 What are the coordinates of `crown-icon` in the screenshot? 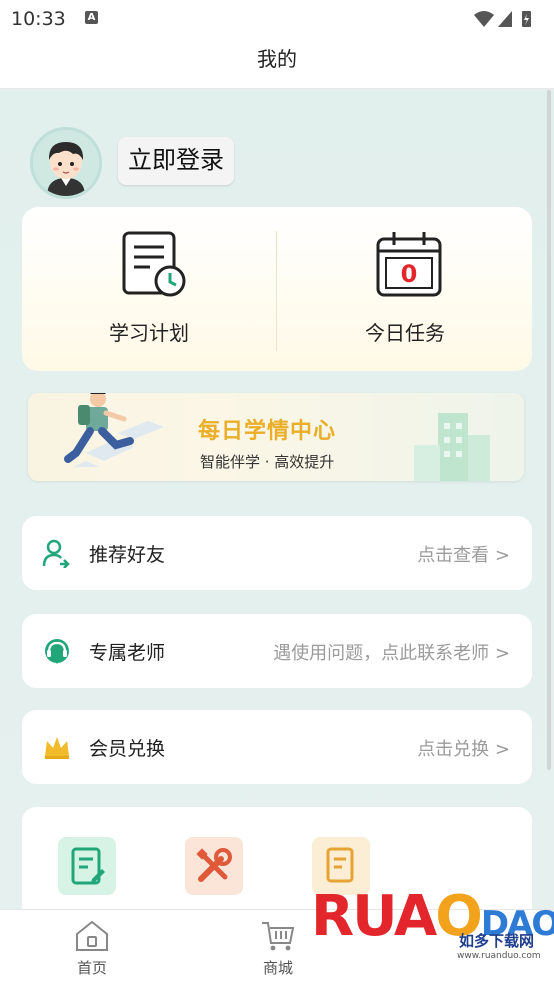 It's located at (57, 748).